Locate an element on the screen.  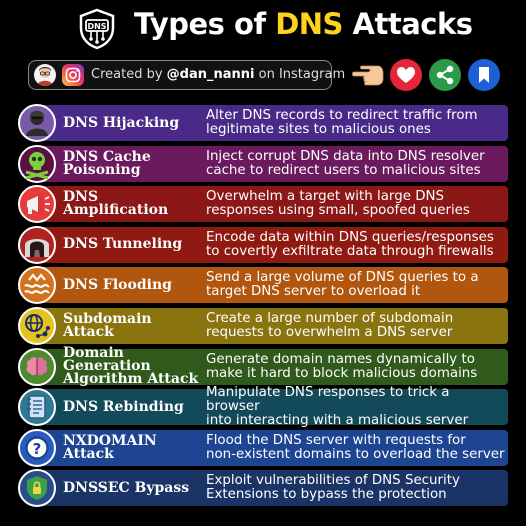
attack-description-line2: requests to overwhelm a DNS server is located at coordinates (329, 332).